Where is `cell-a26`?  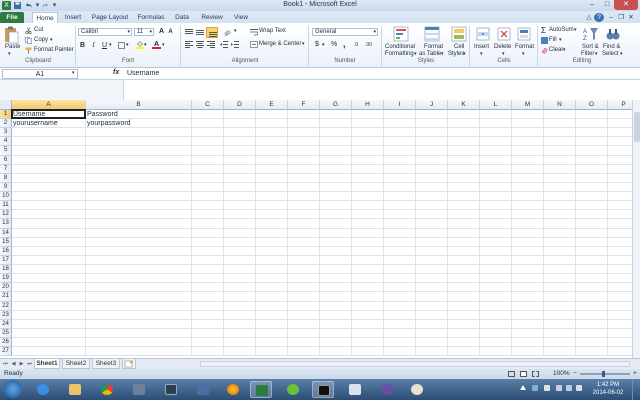 cell-a26 is located at coordinates (49, 343).